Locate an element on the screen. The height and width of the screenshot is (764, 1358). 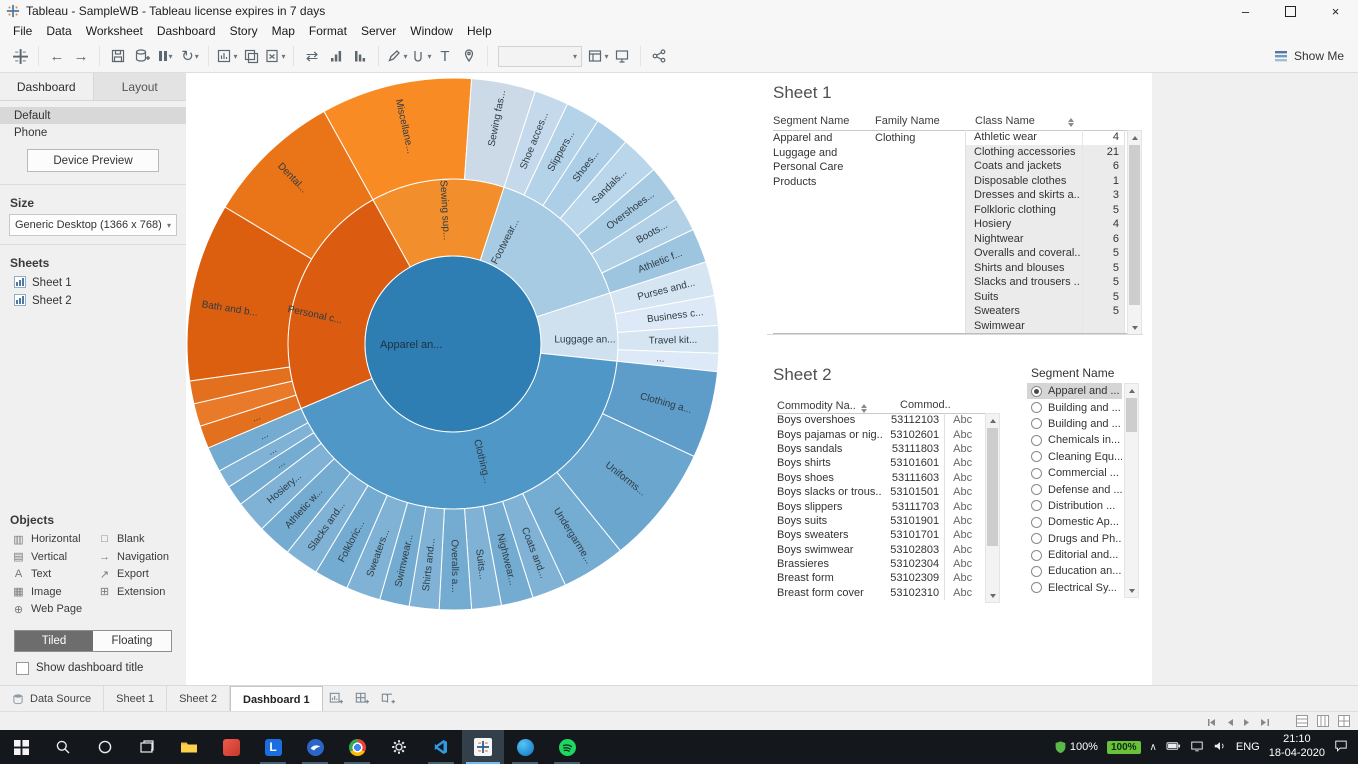
table-row: Dresses and skirts a.. 3 is located at coordinates (1045, 195).